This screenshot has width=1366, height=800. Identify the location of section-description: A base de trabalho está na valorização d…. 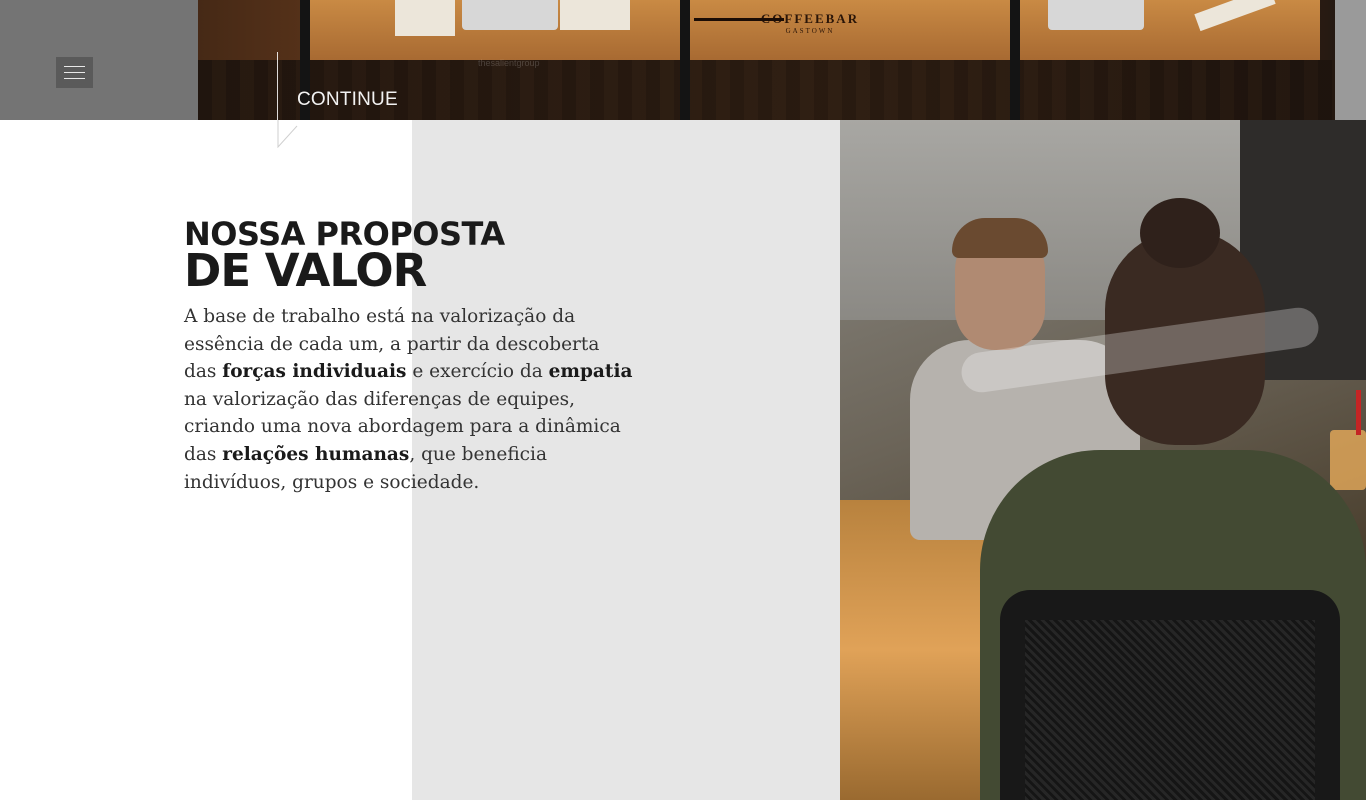
(409, 399).